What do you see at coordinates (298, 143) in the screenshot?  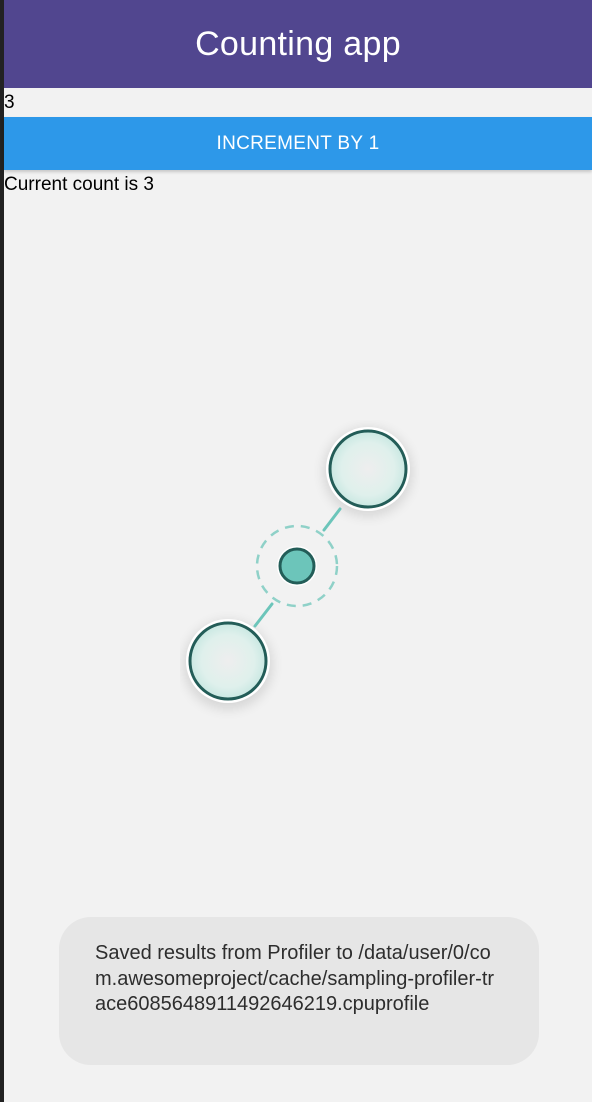 I see `increment-button: INCREMENT BY 1` at bounding box center [298, 143].